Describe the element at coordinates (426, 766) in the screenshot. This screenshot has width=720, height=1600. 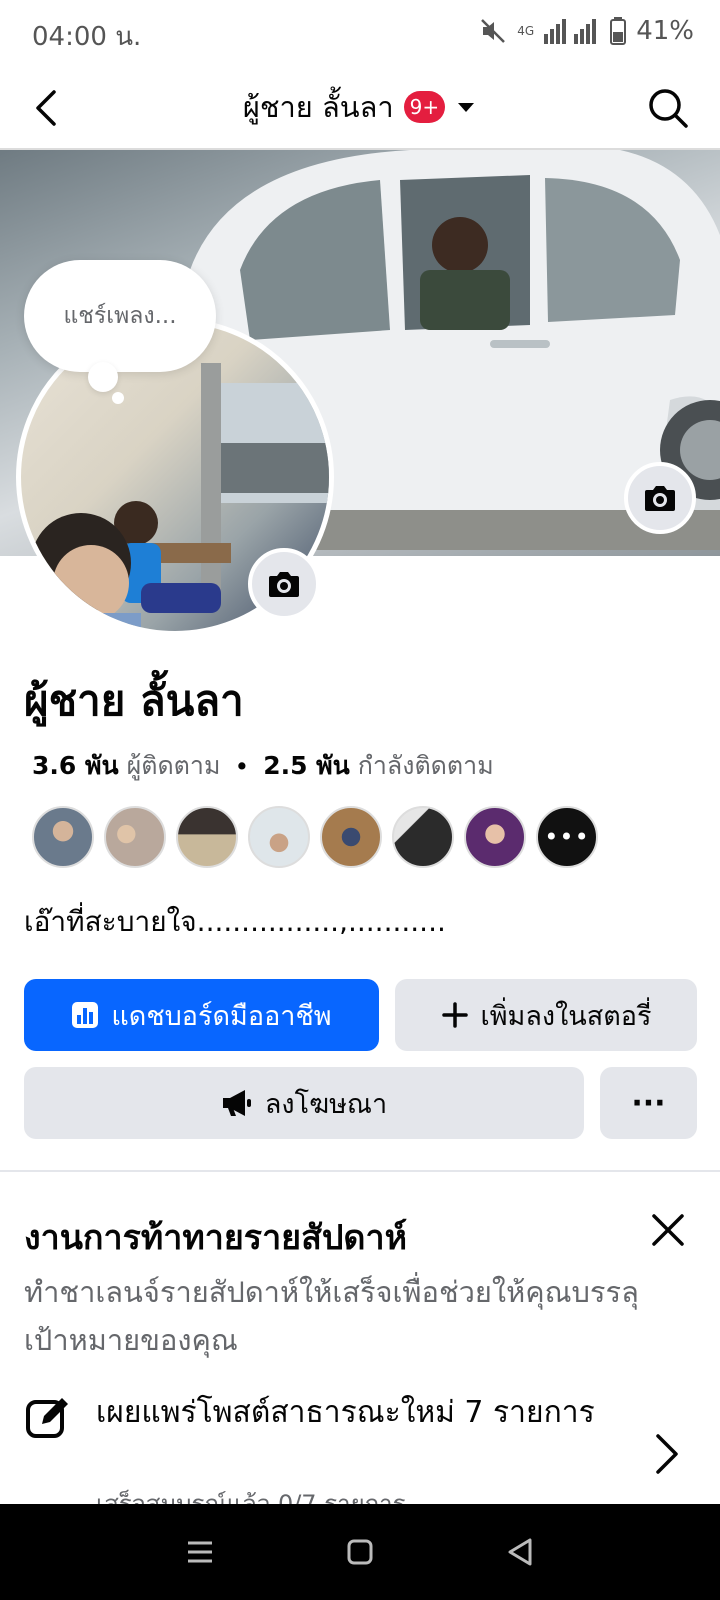
I see `following-label: กำลังติดตาม` at that location.